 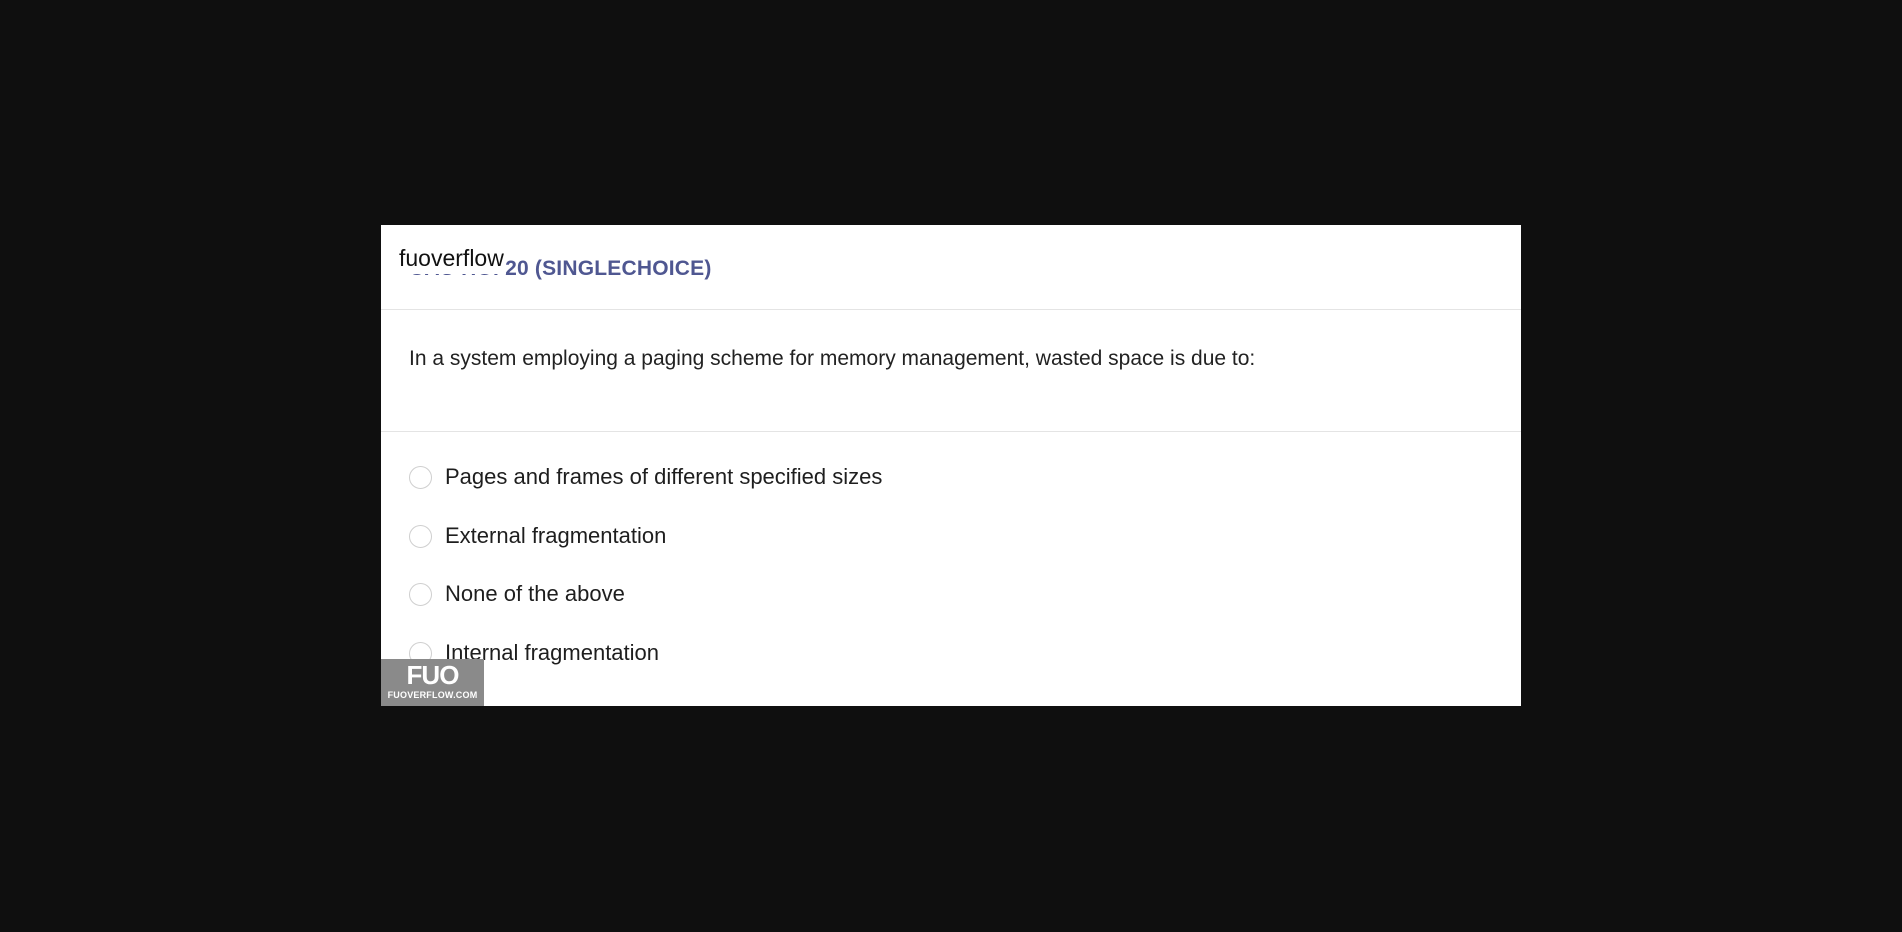 What do you see at coordinates (432, 695) in the screenshot?
I see `watermark-url: FUOVERFLOW.COM` at bounding box center [432, 695].